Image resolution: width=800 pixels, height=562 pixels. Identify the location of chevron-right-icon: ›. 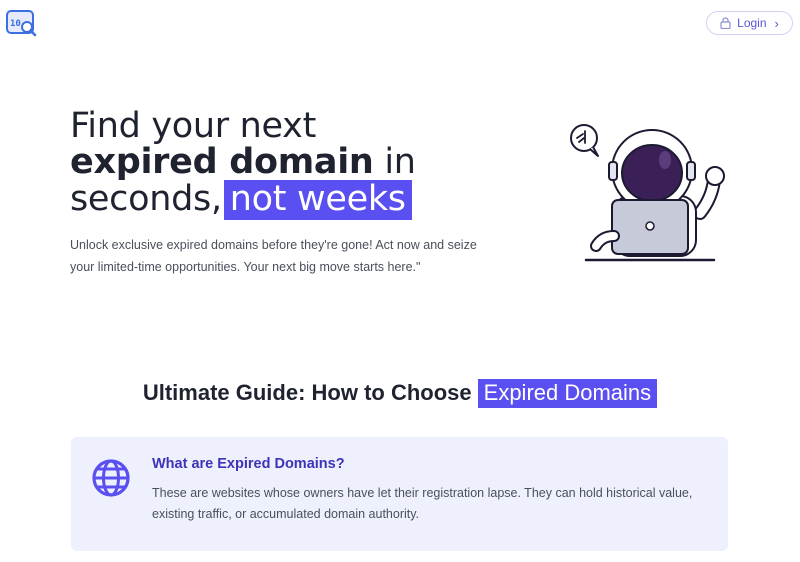
(776, 23).